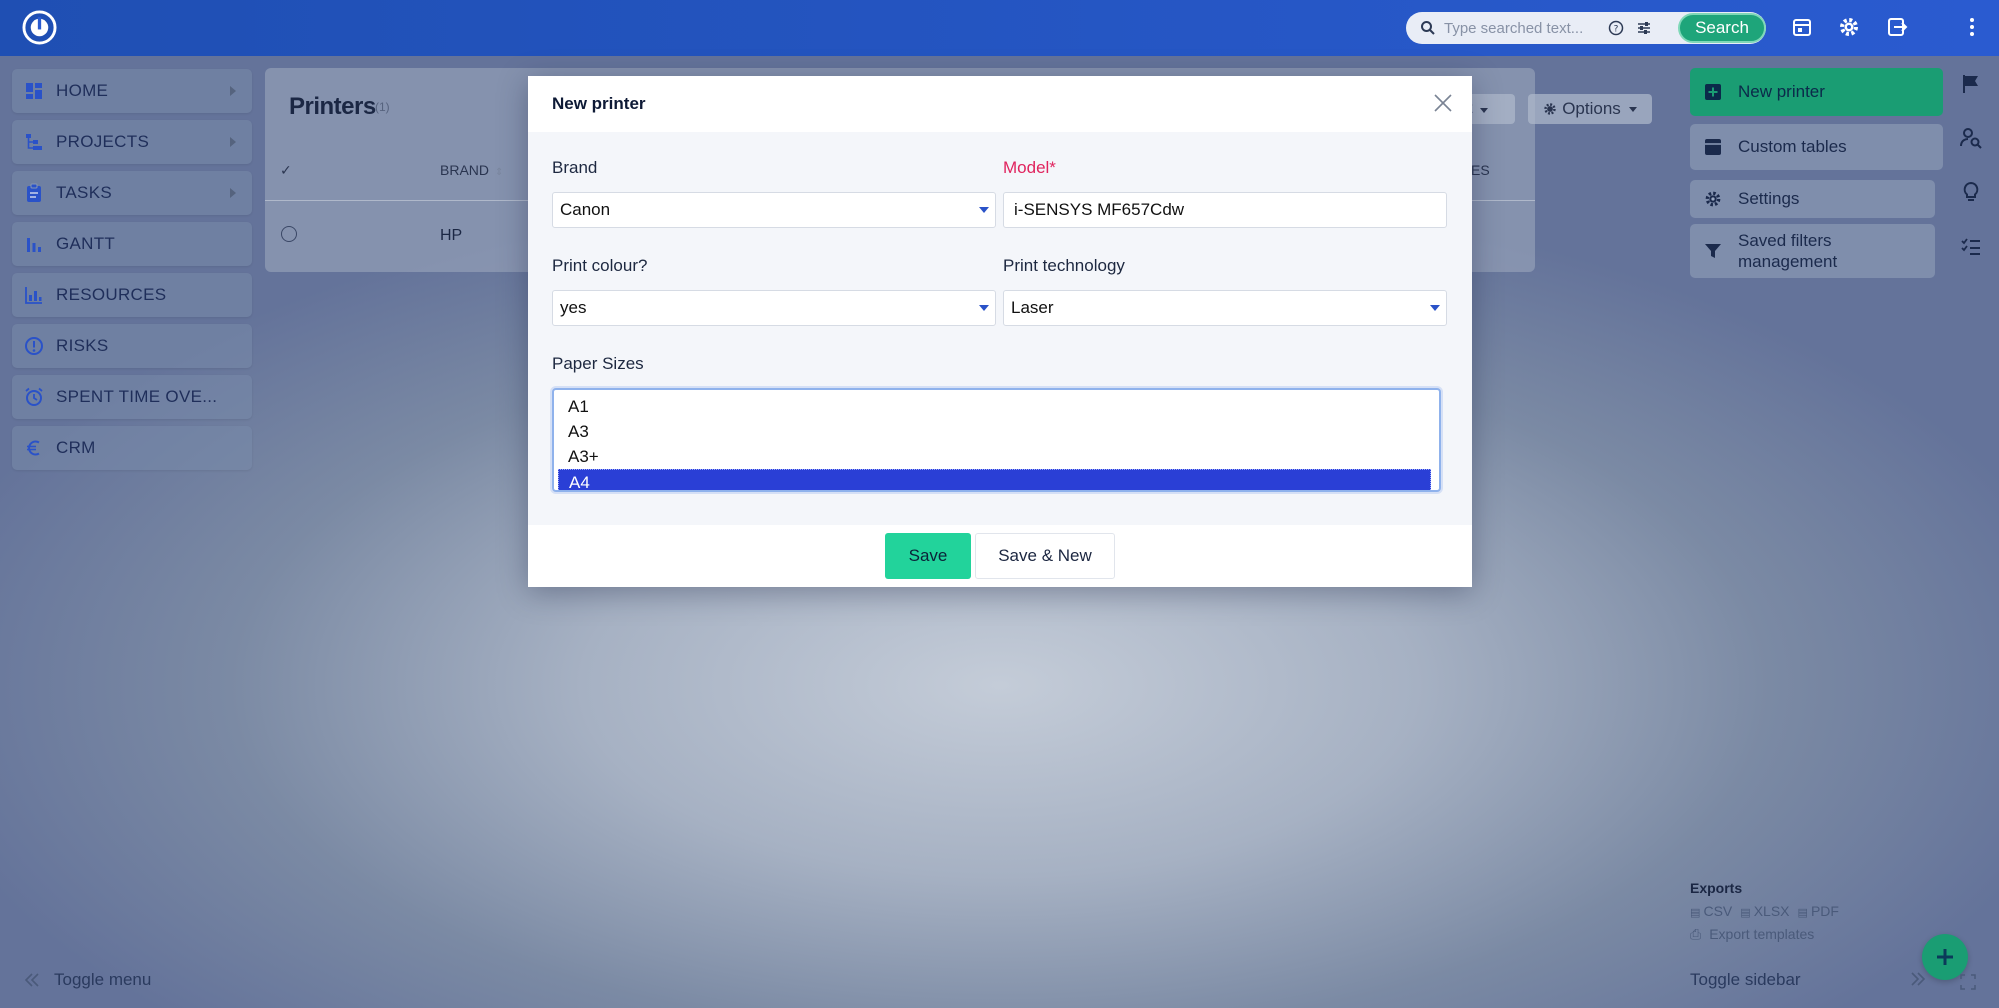 This screenshot has height=1008, width=1999. I want to click on caret-down-icon, so click(1484, 110).